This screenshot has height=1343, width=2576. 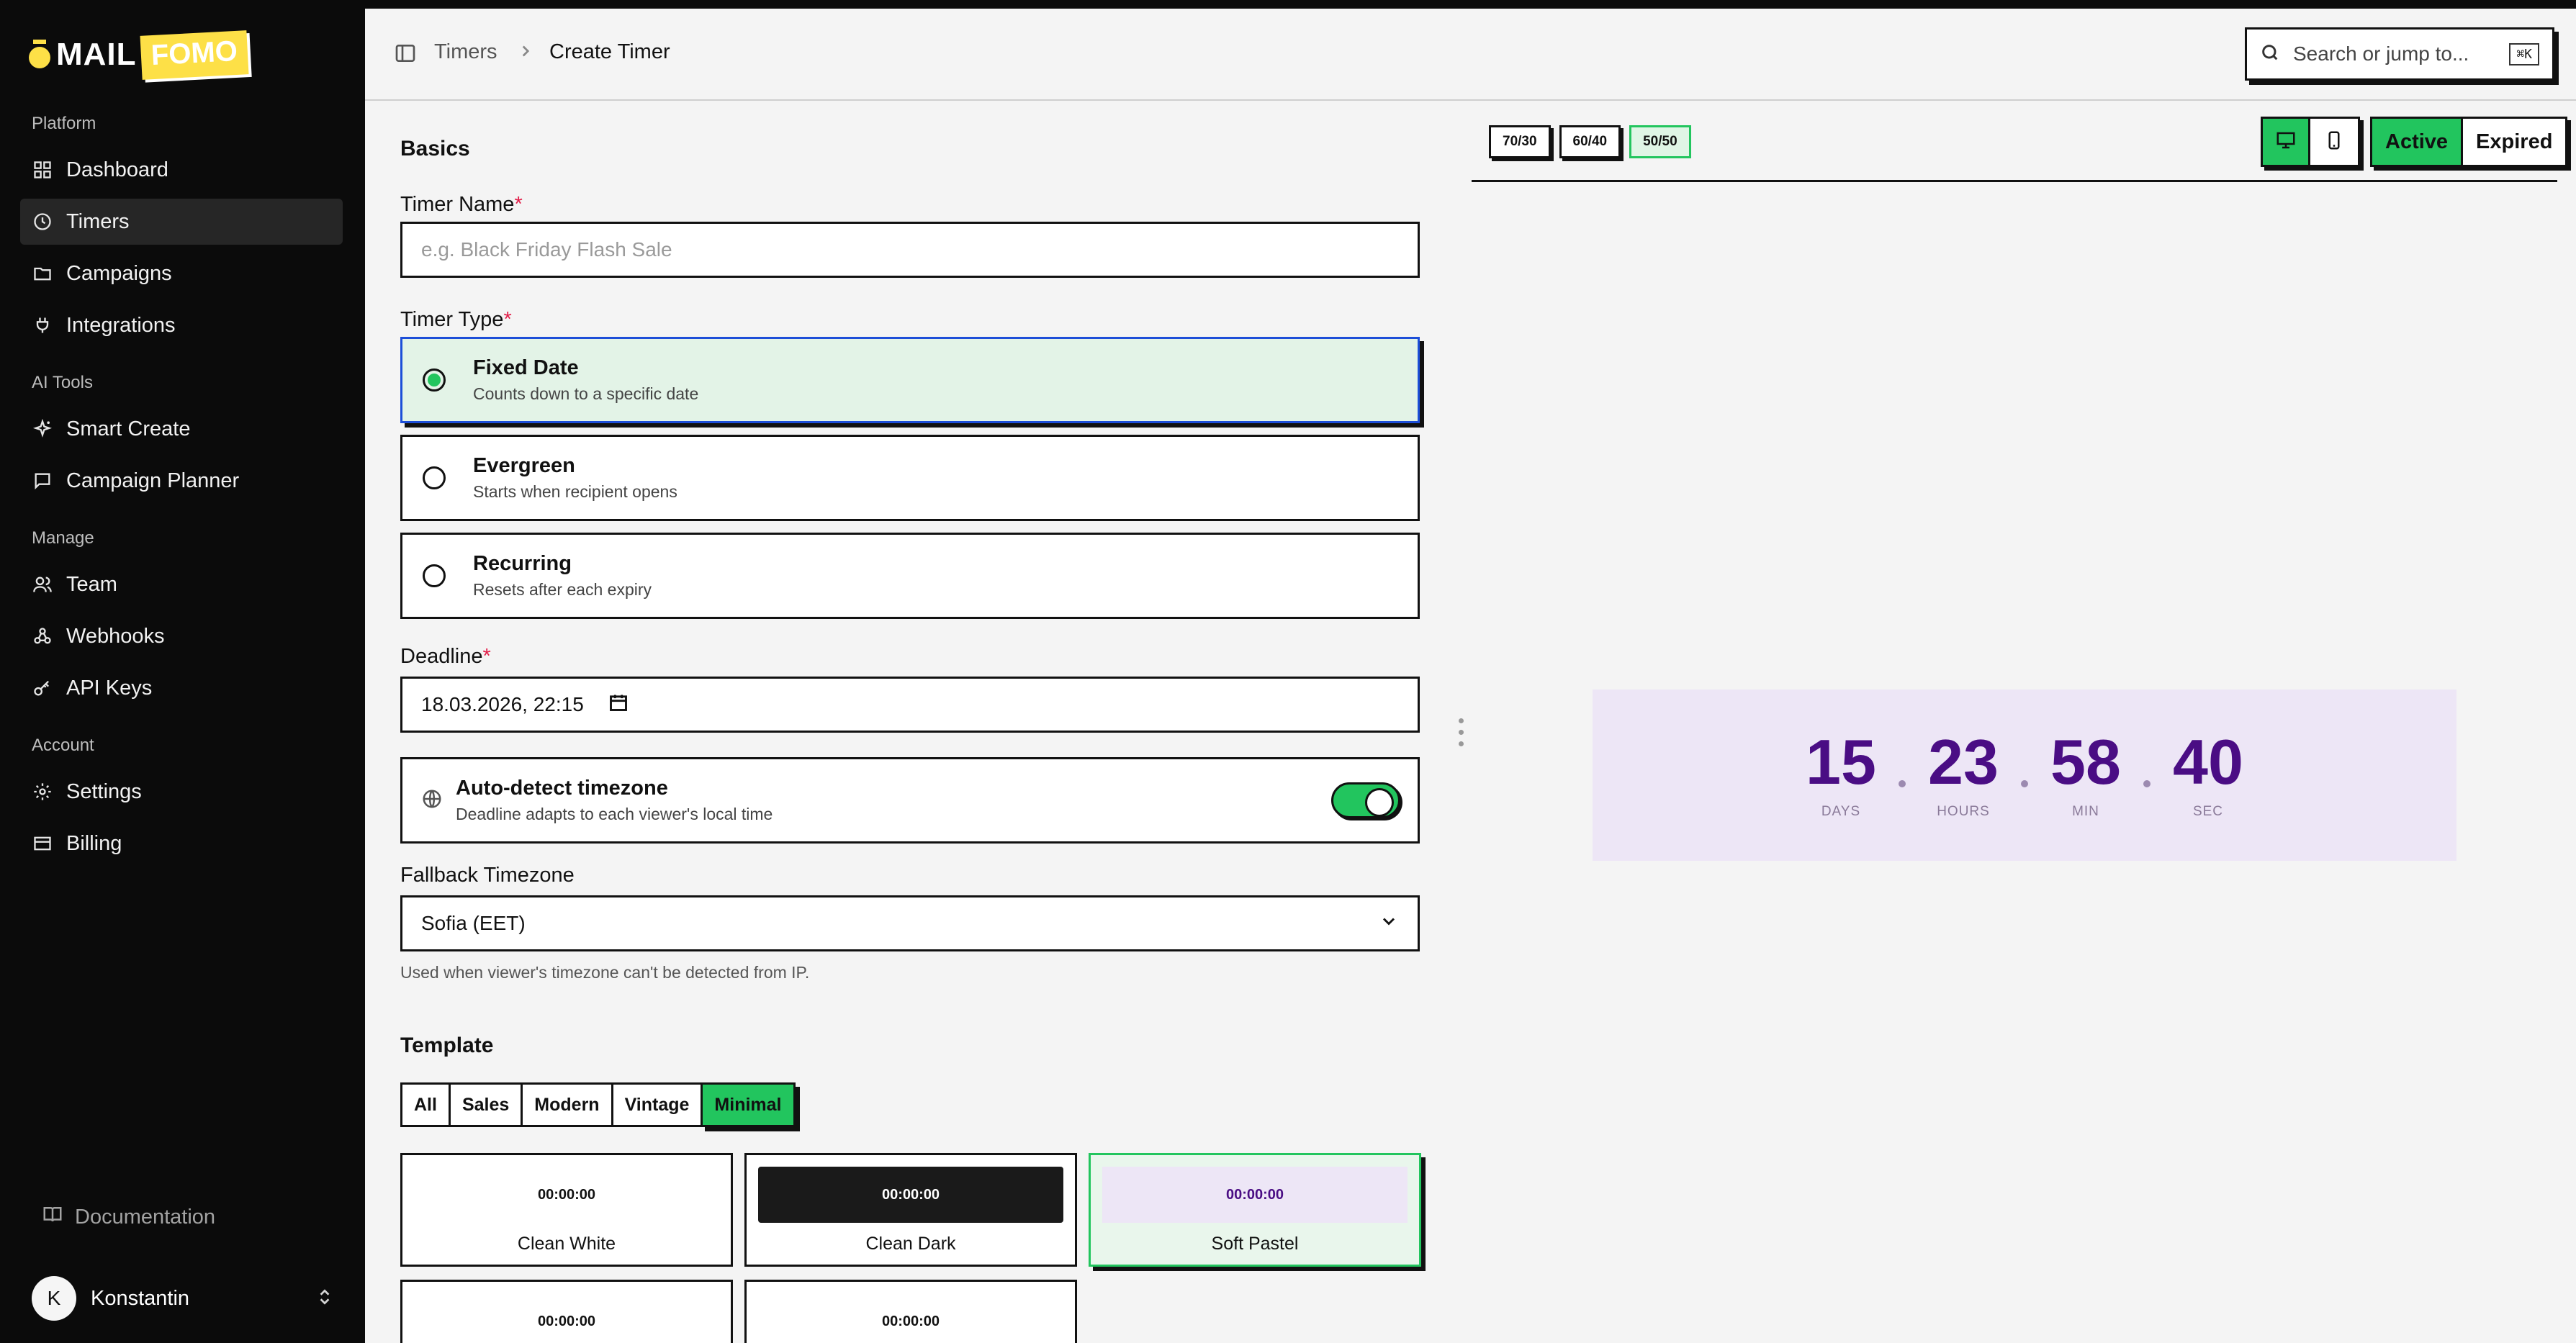 I want to click on sidebar-item-integrations: Integrations, so click(x=181, y=325).